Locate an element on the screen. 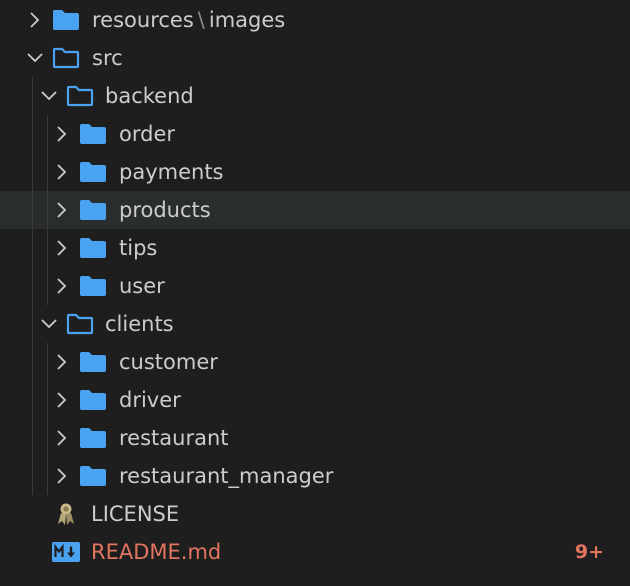 This screenshot has height=586, width=630. tree-item-tips: tips is located at coordinates (315, 248).